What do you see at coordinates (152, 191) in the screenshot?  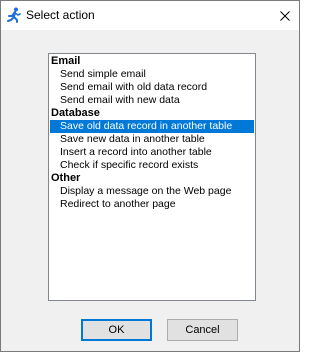 I see `list-item-display-message: Display a message on the Web page` at bounding box center [152, 191].